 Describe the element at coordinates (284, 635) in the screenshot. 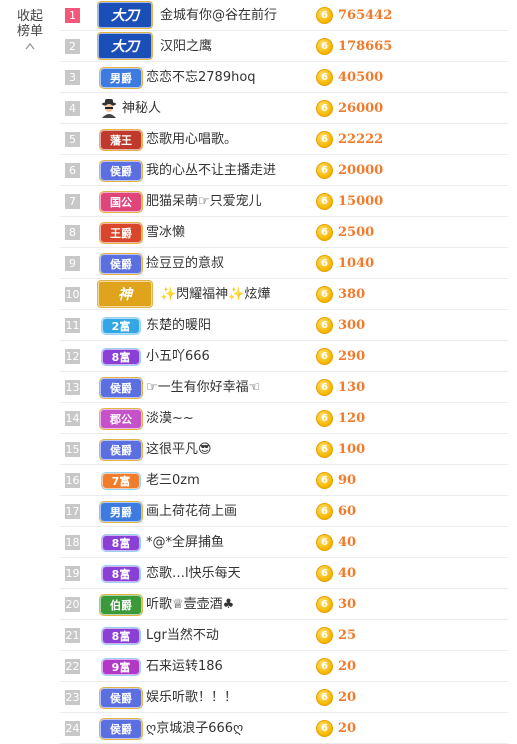

I see `list-item: 21 8富 Lgr当然不动 6 25` at that location.